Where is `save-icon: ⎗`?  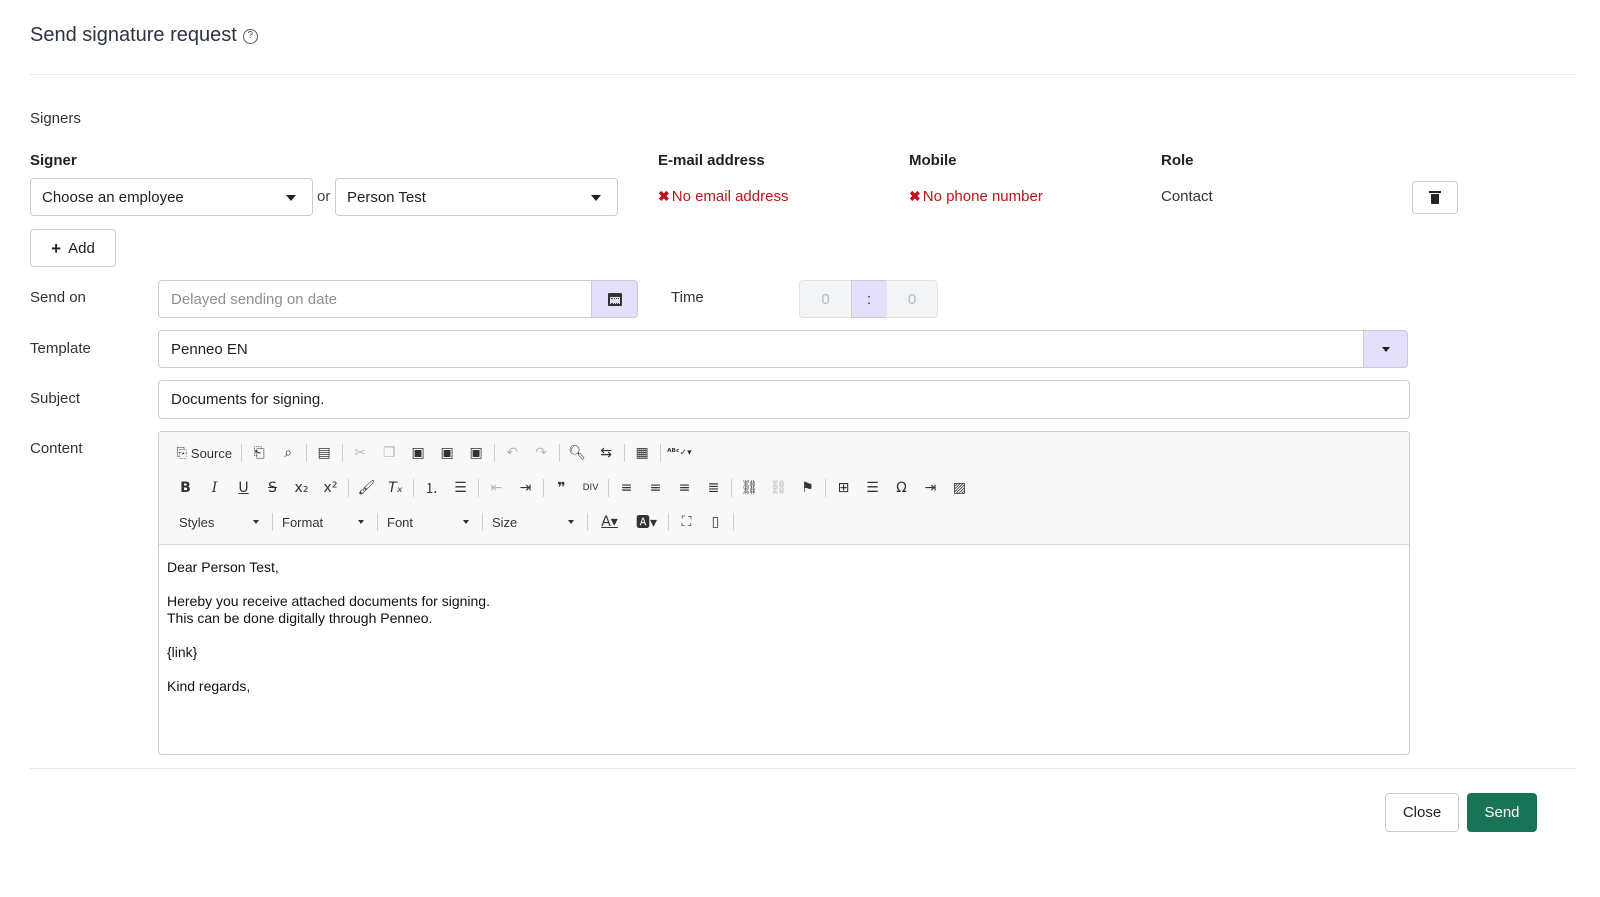 save-icon: ⎗ is located at coordinates (259, 453).